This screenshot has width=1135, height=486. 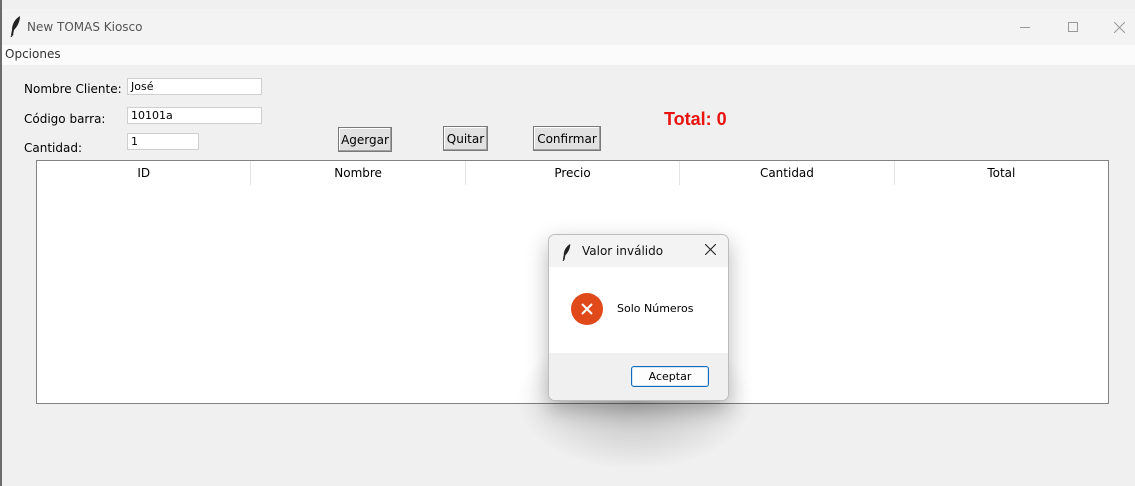 I want to click on nombre-cliente-label: Nombre Cliente:, so click(x=73, y=89).